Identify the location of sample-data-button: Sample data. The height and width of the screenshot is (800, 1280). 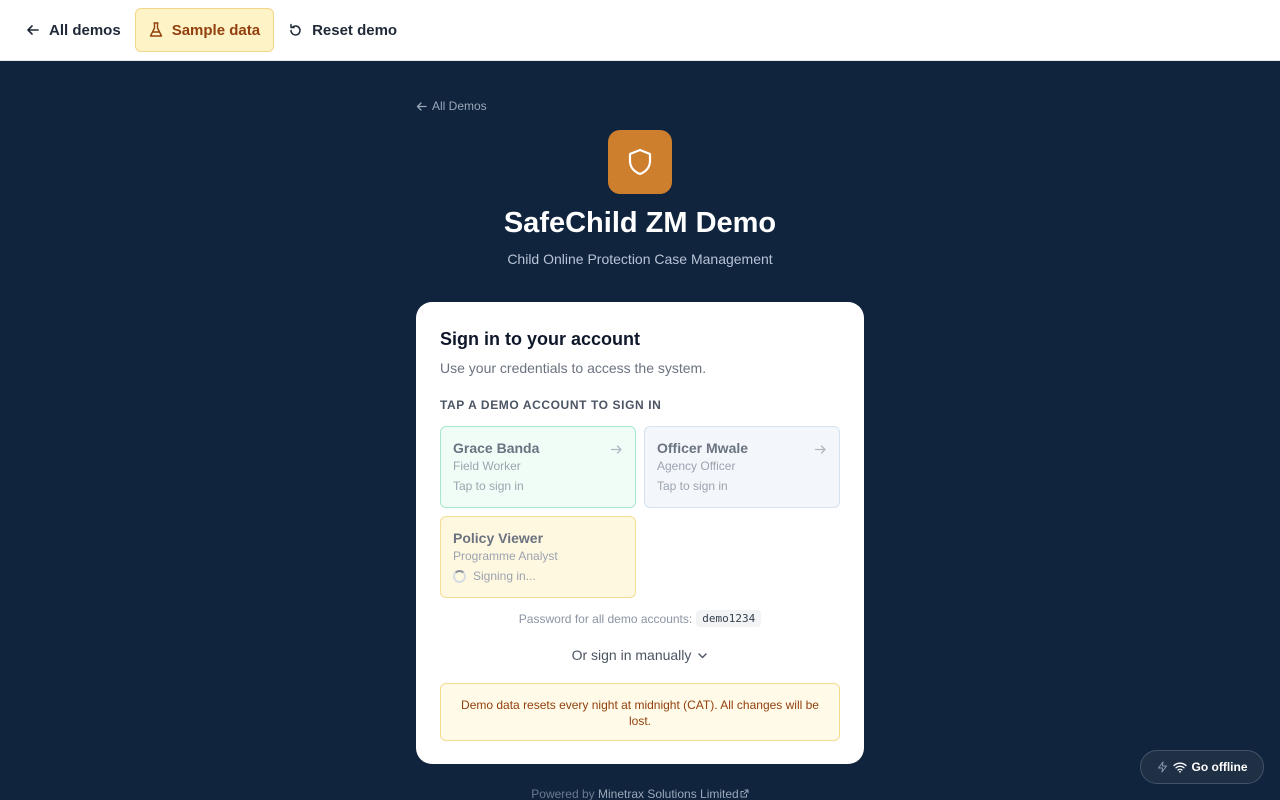
(204, 30).